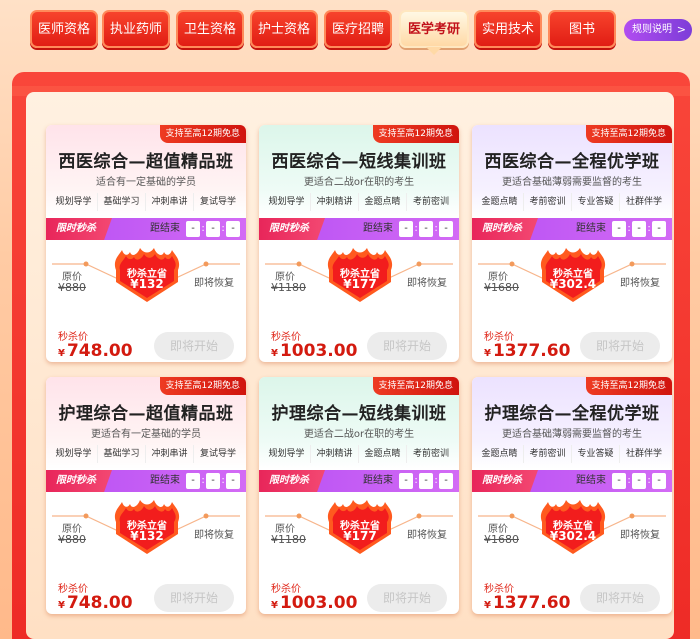  I want to click on course-subtitle: 更适合基础薄弱需要监督的考生, so click(572, 182).